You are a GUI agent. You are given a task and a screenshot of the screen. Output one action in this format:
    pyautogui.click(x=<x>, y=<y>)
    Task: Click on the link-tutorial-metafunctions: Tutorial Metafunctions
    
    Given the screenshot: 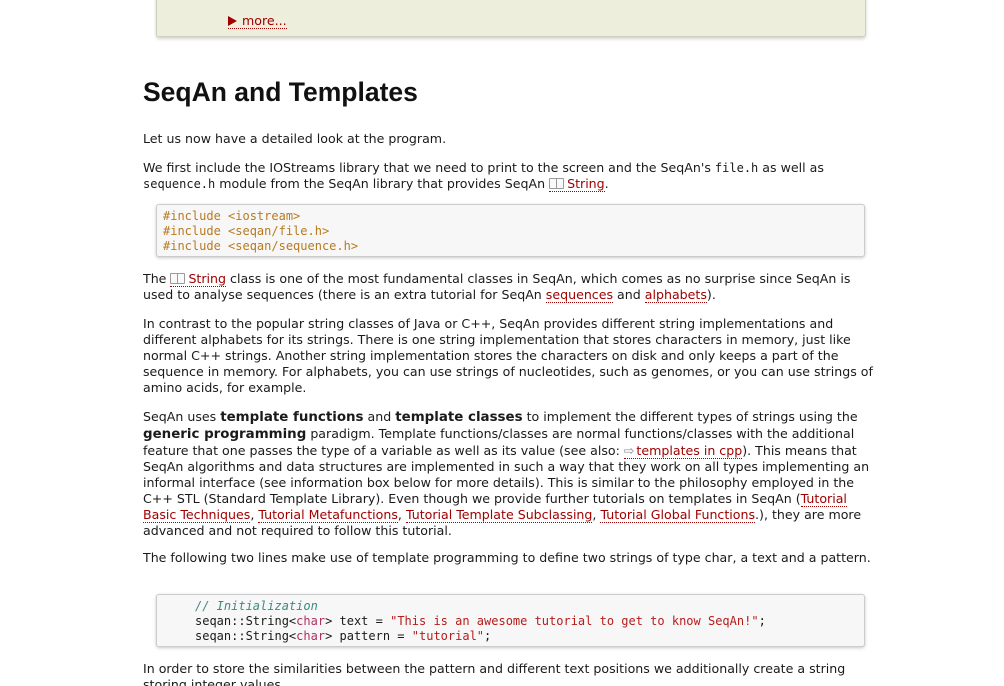 What is the action you would take?
    pyautogui.click(x=328, y=515)
    